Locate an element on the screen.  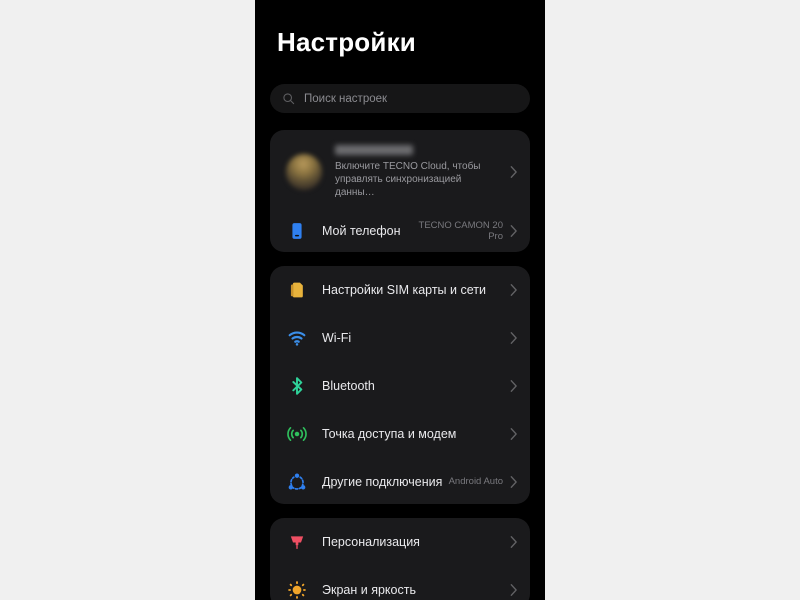
account-name-redacted is located at coordinates (374, 150).